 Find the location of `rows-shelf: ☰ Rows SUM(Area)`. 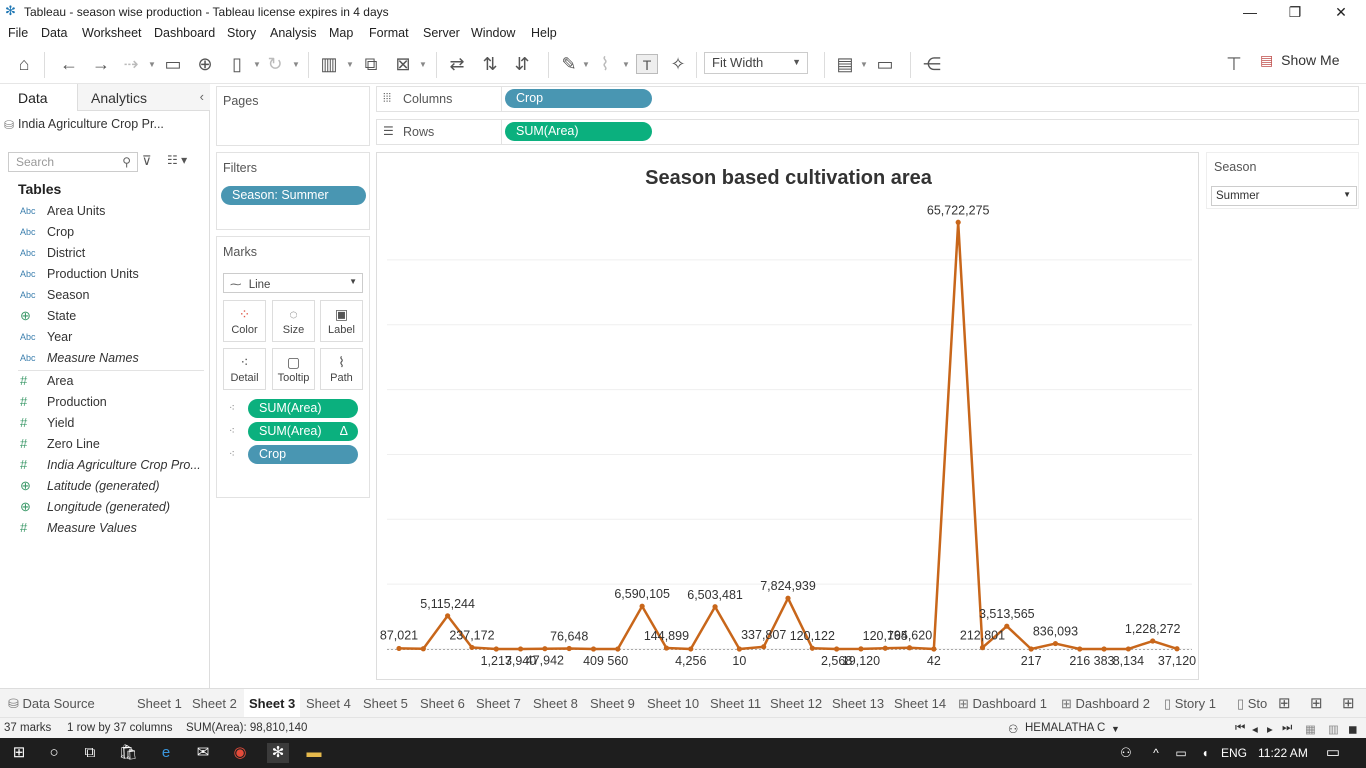

rows-shelf: ☰ Rows SUM(Area) is located at coordinates (867, 132).